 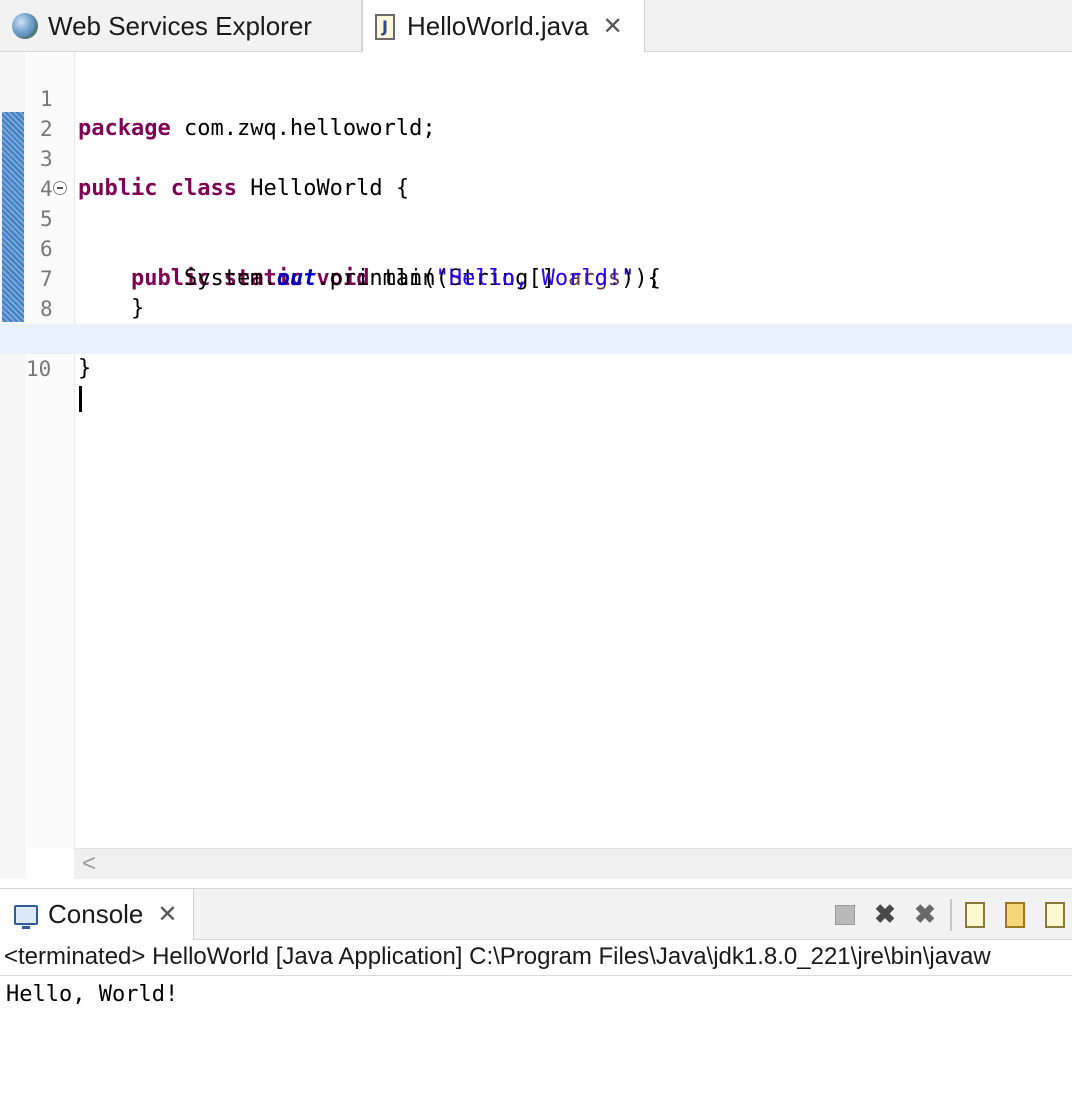 What do you see at coordinates (1055, 915) in the screenshot?
I see `pin-console-icon` at bounding box center [1055, 915].